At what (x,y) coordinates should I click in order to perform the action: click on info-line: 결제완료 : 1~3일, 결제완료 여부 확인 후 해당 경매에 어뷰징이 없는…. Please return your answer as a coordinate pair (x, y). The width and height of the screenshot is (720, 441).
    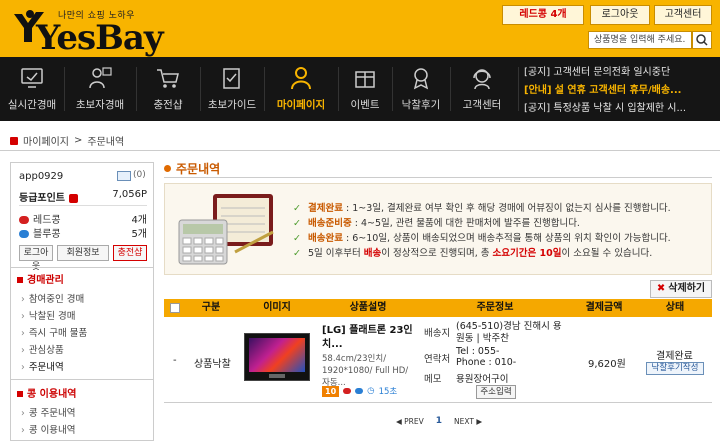
    Looking at the image, I should click on (482, 207).